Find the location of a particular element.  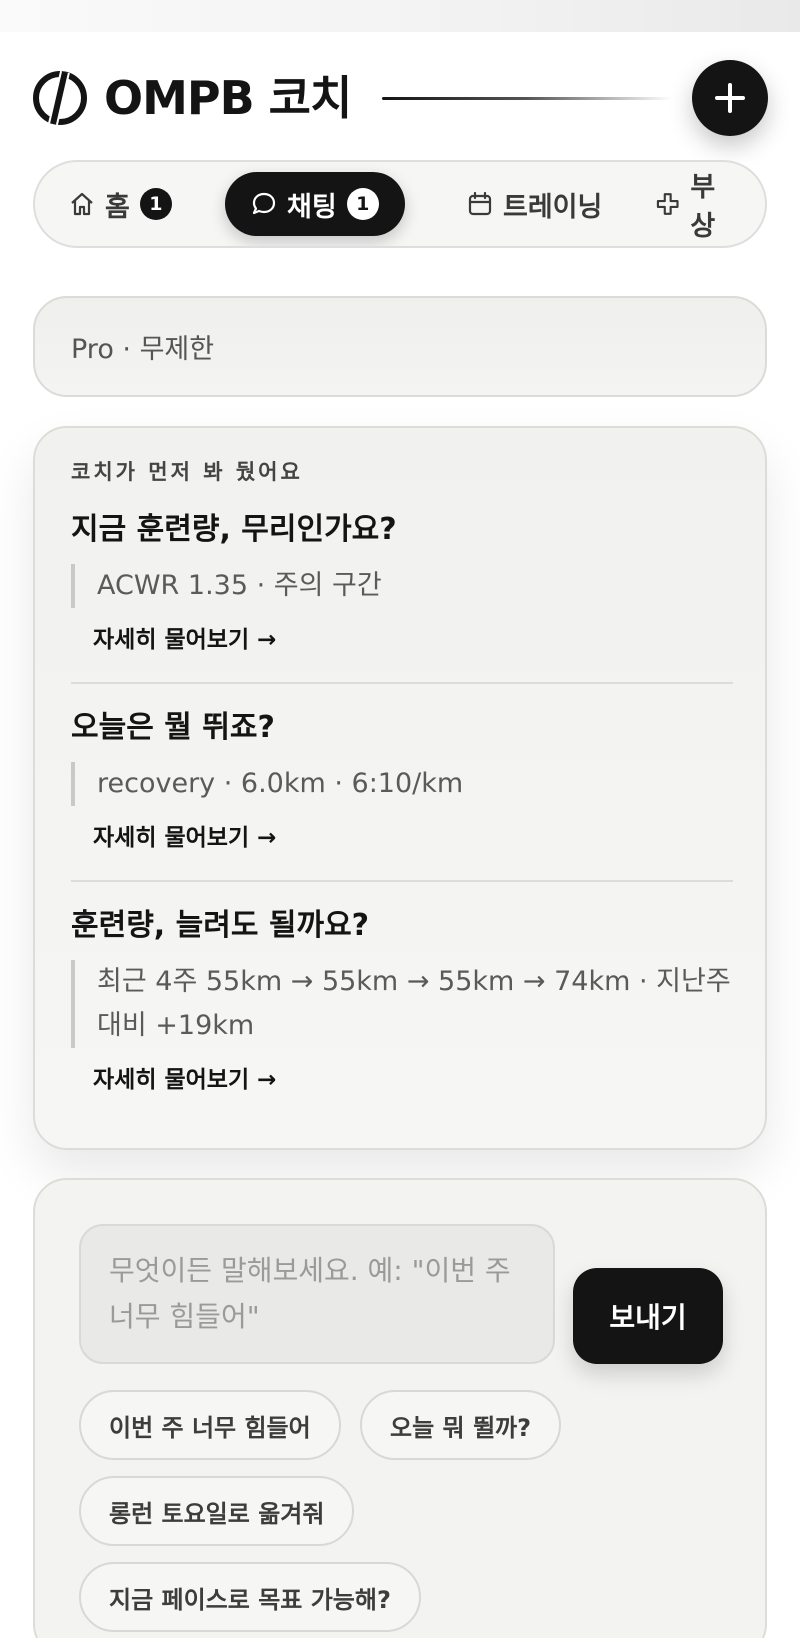

home-icon is located at coordinates (82, 204).